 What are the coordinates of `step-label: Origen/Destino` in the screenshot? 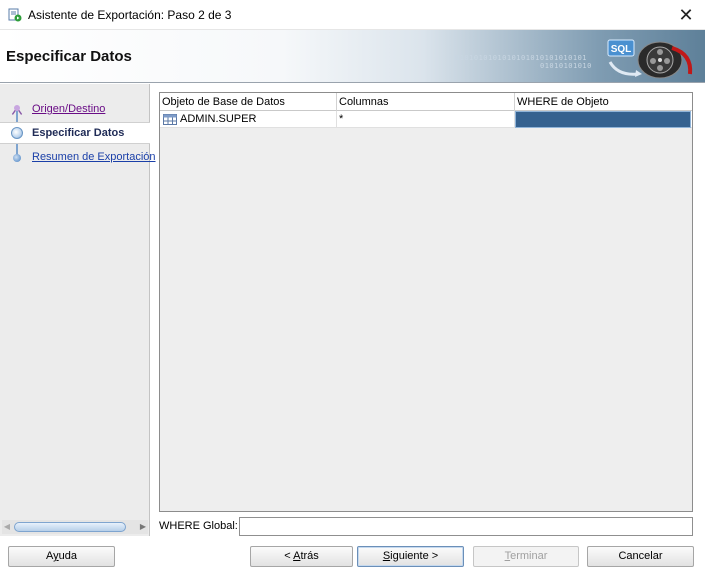 It's located at (68, 109).